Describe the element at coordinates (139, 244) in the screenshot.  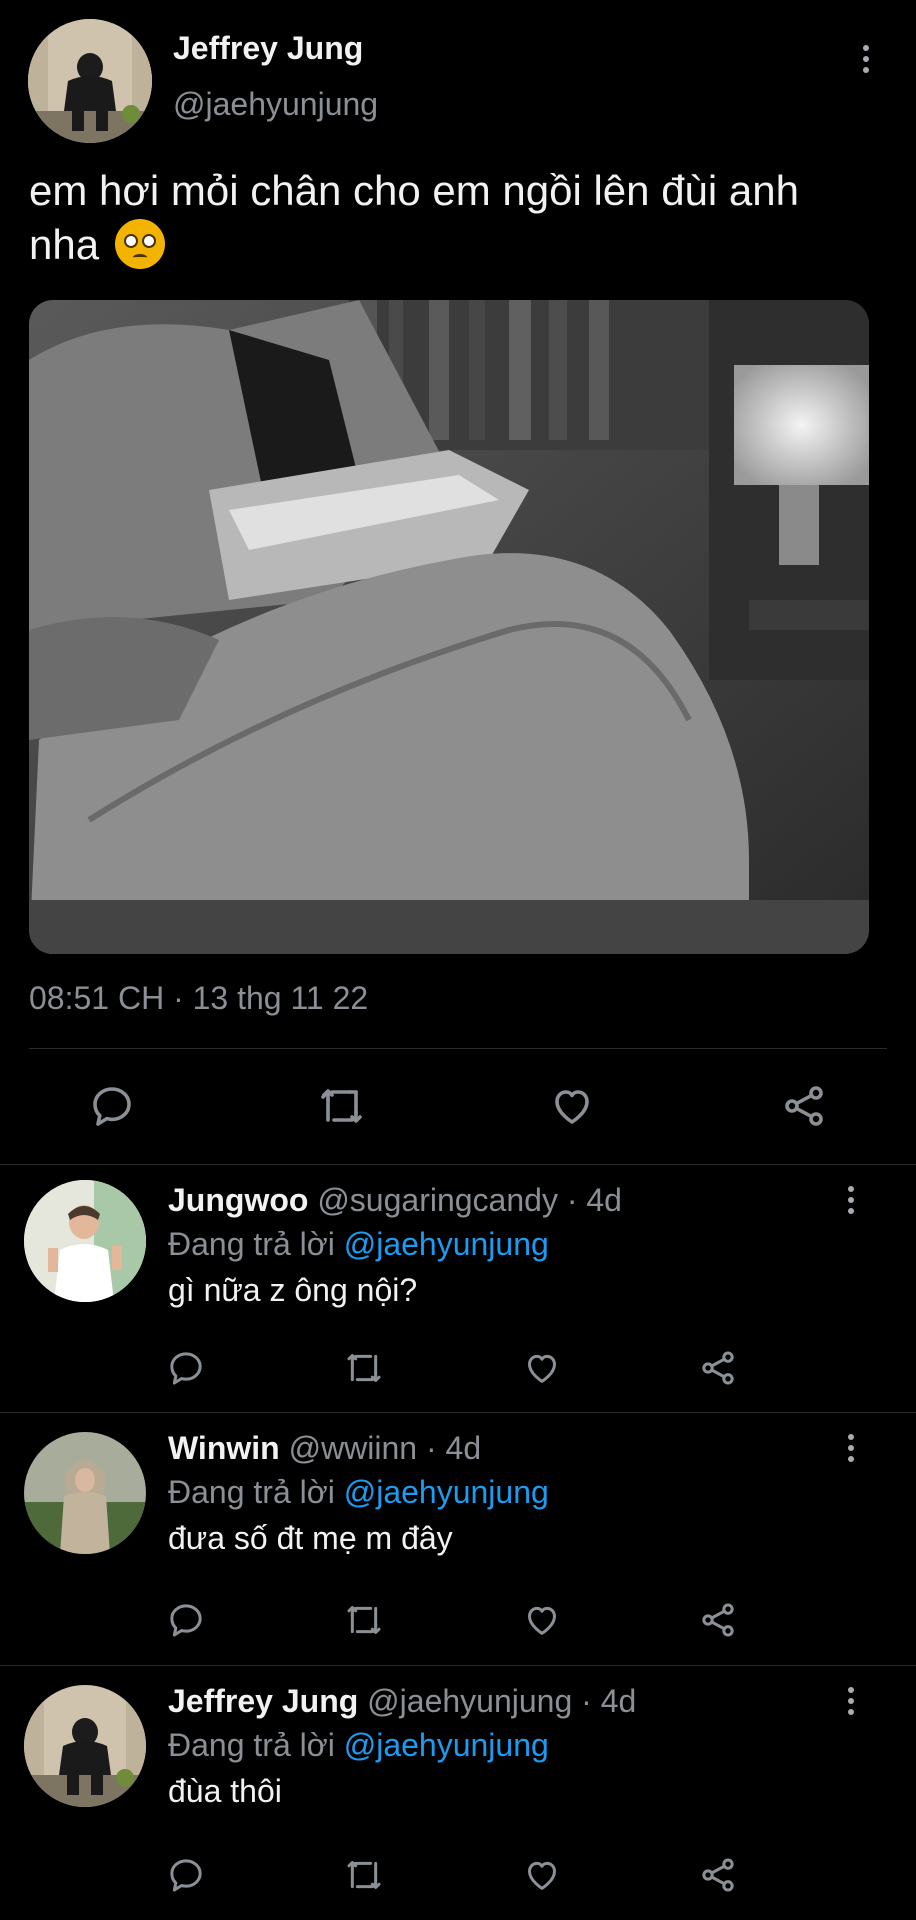
I see `pleading-face-icon` at that location.